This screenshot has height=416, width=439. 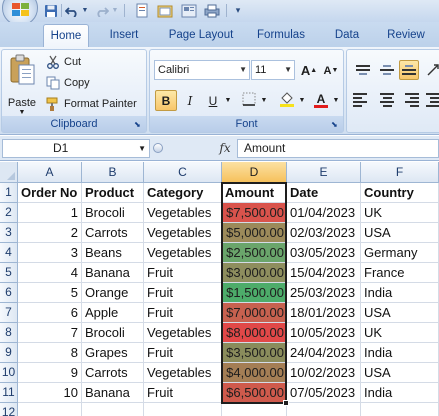 What do you see at coordinates (113, 293) in the screenshot?
I see `cell-product: Orange` at bounding box center [113, 293].